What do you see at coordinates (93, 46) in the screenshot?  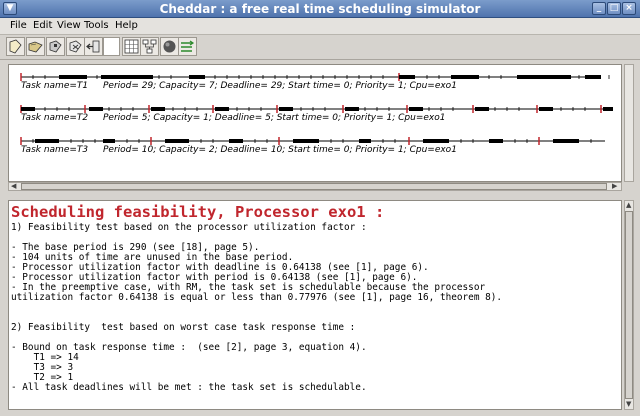 I see `exit-icon` at bounding box center [93, 46].